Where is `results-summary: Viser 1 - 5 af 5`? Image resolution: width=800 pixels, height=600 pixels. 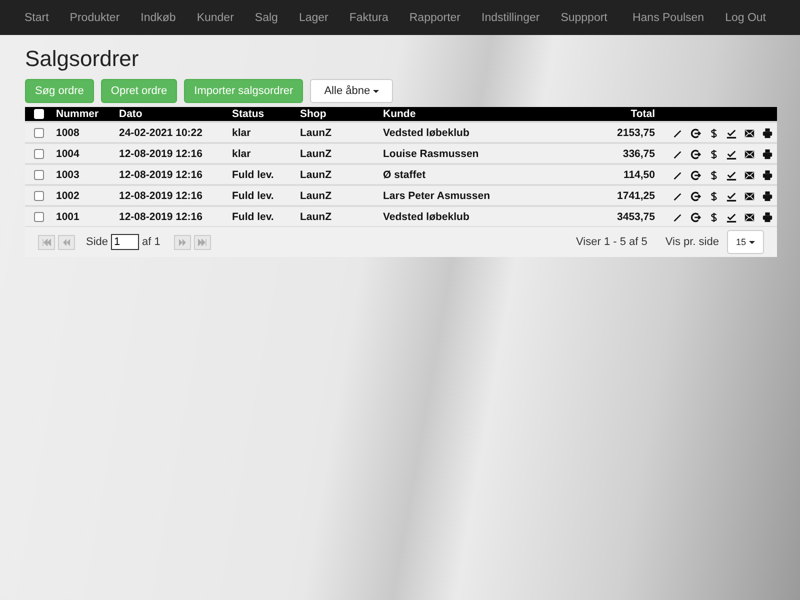 results-summary: Viser 1 - 5 af 5 is located at coordinates (612, 242).